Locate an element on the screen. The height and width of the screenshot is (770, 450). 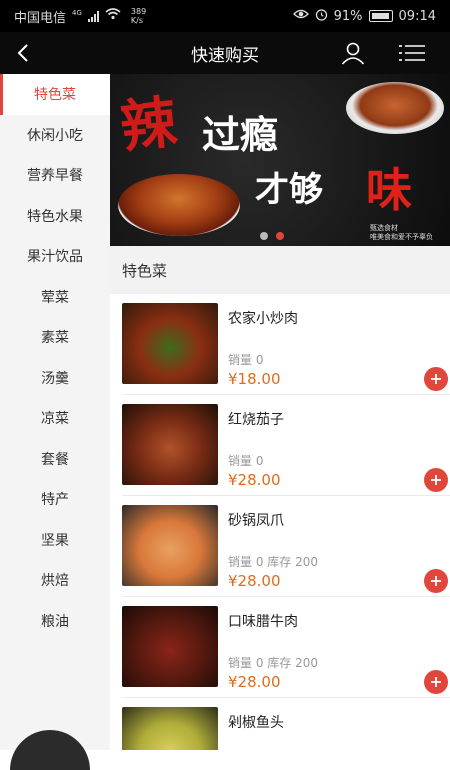
status-bar: 中国电信 4G 389 K/s 91% 09:14 is located at coordinates (225, 16).